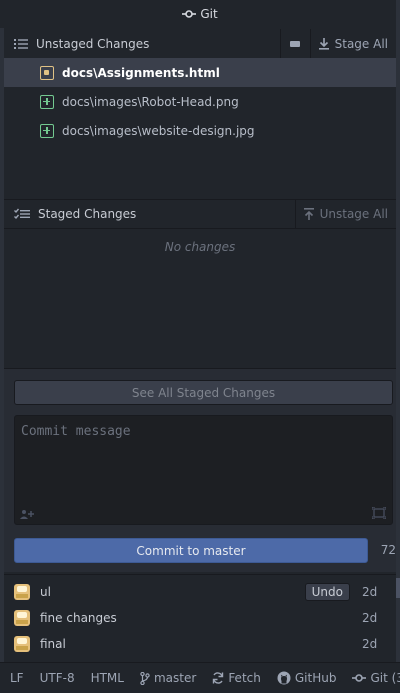 This screenshot has height=693, width=400. I want to click on recent-commit-row: fine changes 2d, so click(200, 618).